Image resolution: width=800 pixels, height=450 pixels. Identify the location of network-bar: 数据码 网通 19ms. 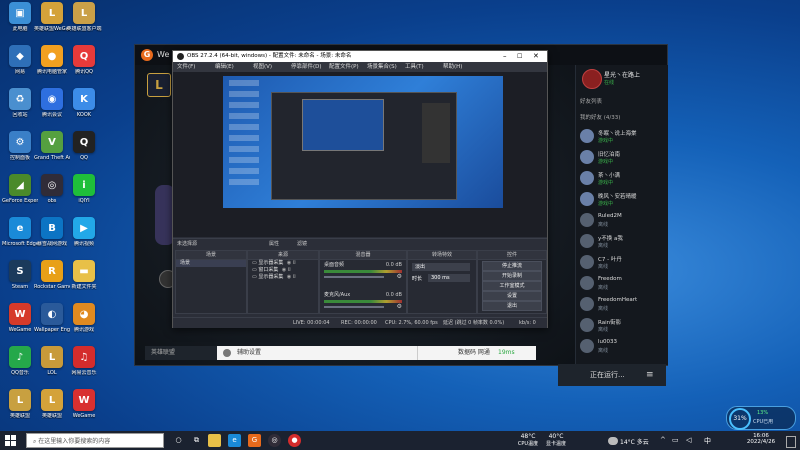
(476, 353).